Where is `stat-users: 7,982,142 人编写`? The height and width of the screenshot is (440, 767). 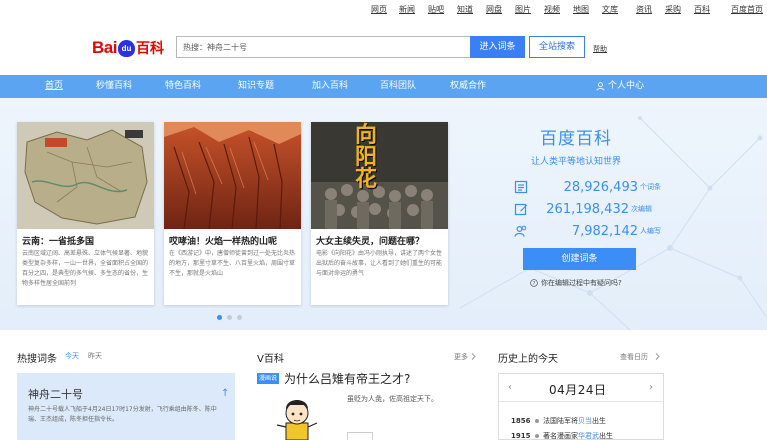
stat-users: 7,982,142 人编写 is located at coordinates (587, 231).